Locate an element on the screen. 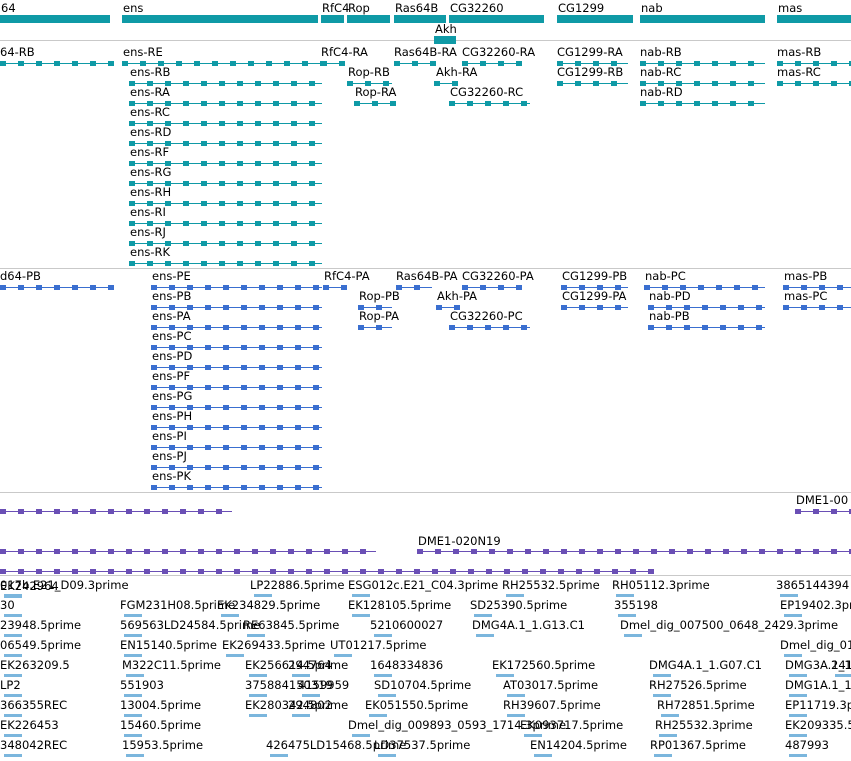 The image size is (851, 761). gene-bar-rop is located at coordinates (368, 19).